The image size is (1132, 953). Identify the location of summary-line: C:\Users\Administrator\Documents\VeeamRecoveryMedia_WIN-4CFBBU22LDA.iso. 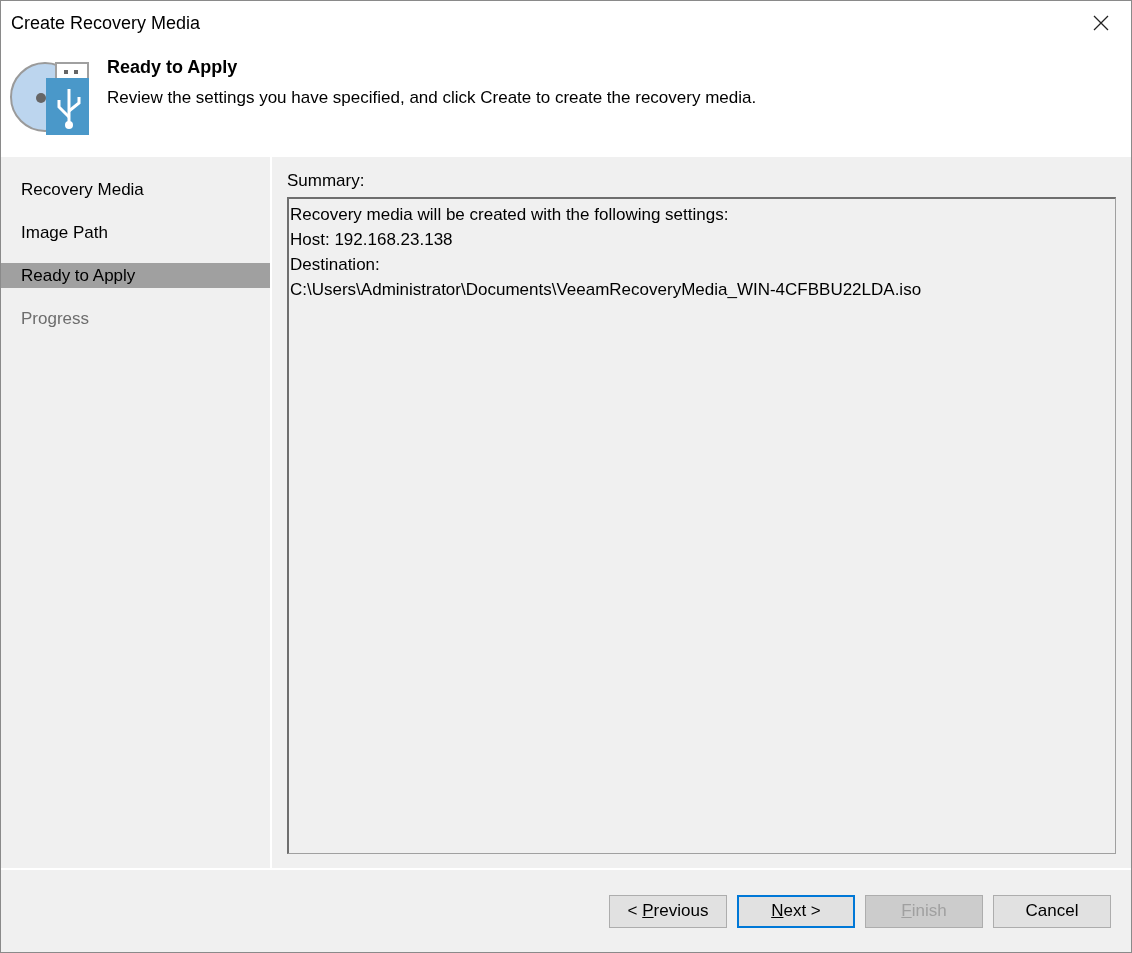
(606, 290).